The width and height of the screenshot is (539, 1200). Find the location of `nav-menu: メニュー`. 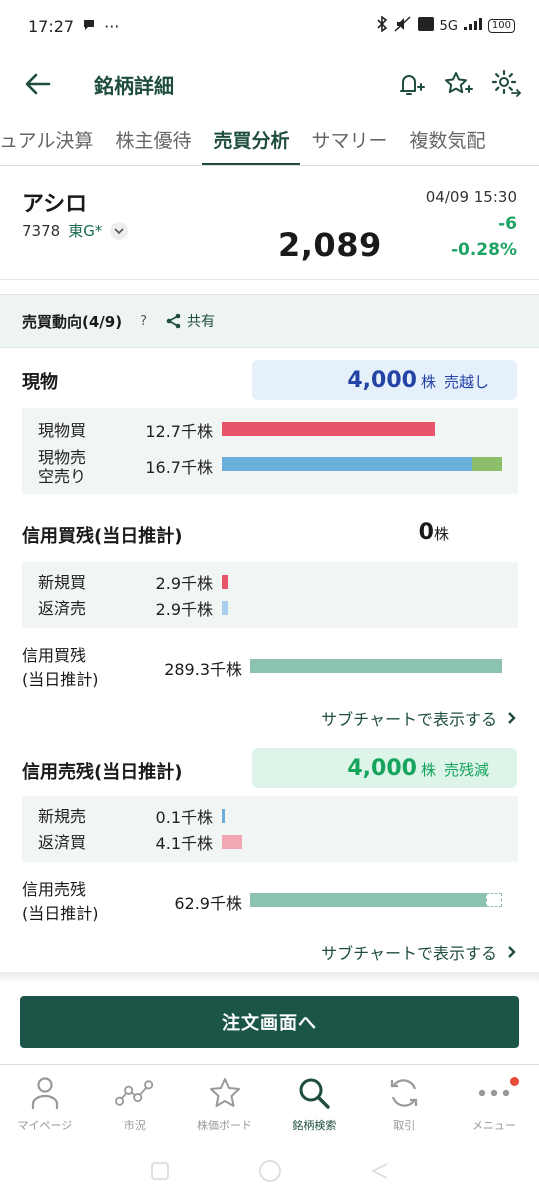

nav-menu: メニュー is located at coordinates (494, 1105).